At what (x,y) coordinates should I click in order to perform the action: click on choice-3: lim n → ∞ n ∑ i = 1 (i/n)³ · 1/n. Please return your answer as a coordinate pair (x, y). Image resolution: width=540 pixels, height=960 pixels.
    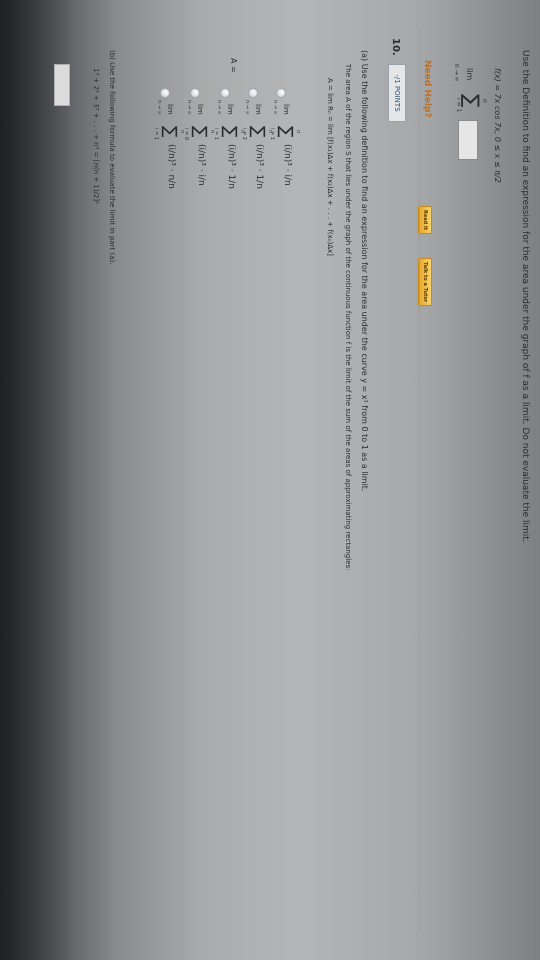
    Looking at the image, I should click on (226, 148).